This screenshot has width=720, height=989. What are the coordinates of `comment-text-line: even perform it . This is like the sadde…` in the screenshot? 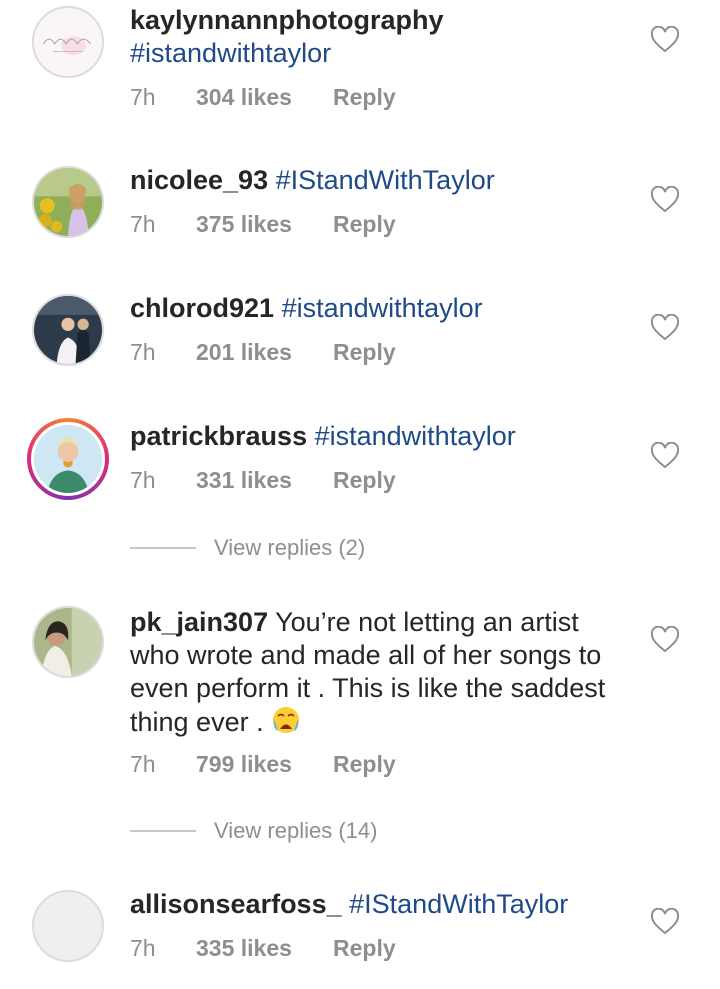 It's located at (368, 688).